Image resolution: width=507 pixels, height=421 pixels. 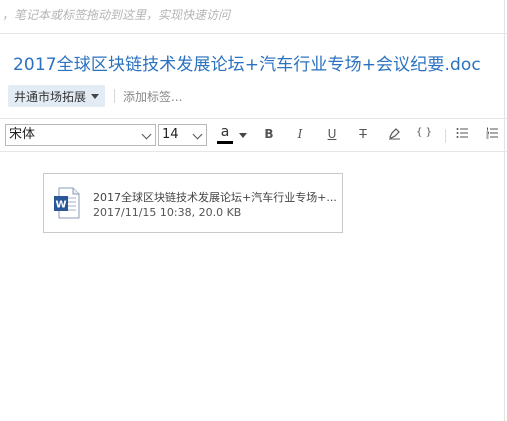 I want to click on highlighter-icon, so click(x=394, y=134).